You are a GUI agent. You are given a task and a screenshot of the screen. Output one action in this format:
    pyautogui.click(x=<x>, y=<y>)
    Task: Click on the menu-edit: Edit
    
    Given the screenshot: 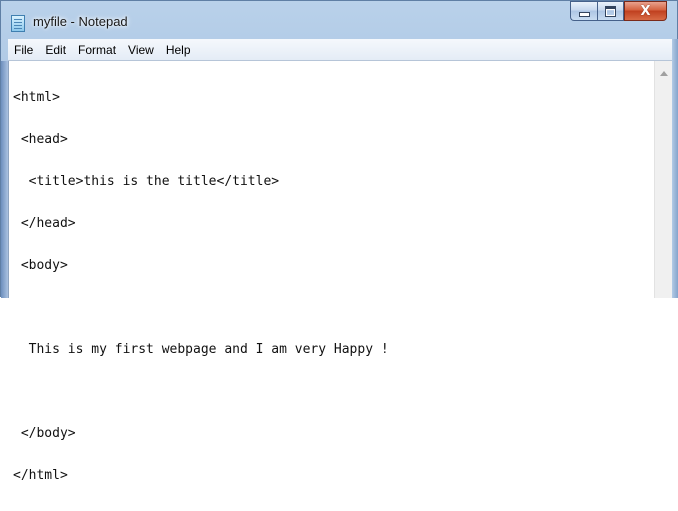 What is the action you would take?
    pyautogui.click(x=55, y=50)
    